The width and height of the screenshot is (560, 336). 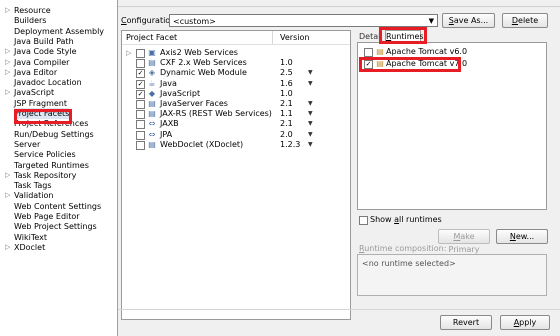 What do you see at coordinates (166, 134) in the screenshot?
I see `facet-name: JPA` at bounding box center [166, 134].